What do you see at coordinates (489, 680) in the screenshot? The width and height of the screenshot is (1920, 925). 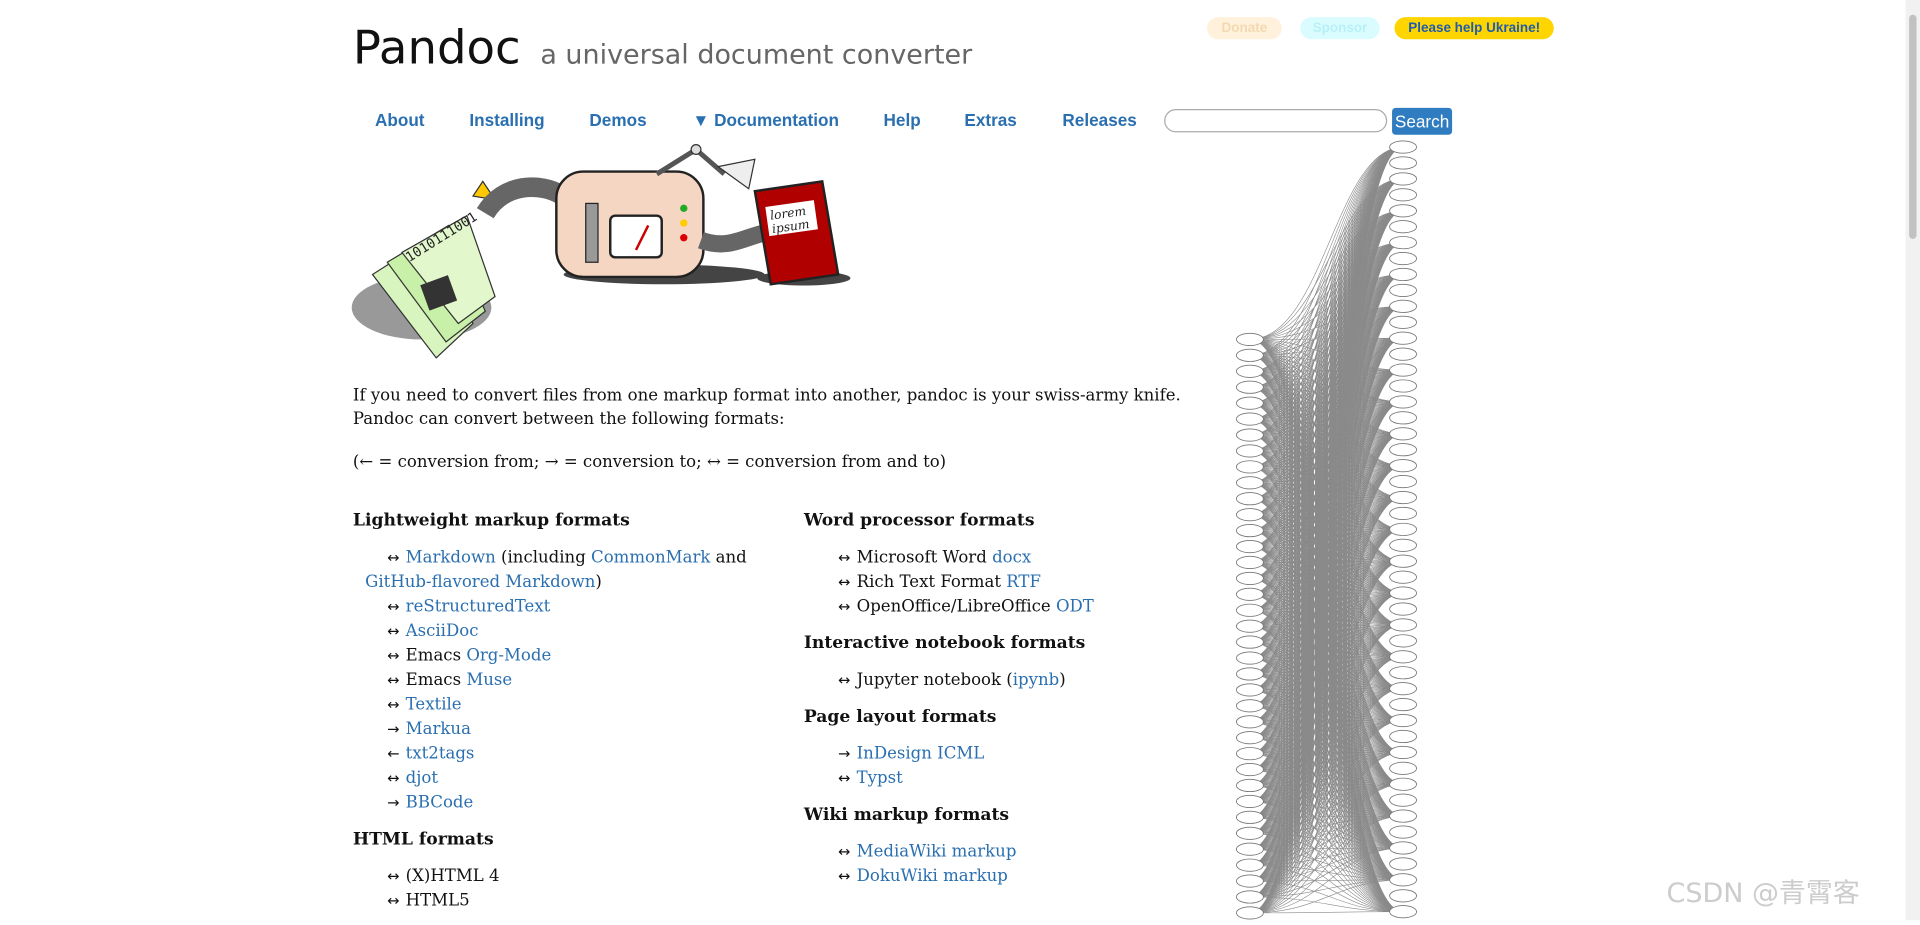 I see `format-link-muse: Muse` at bounding box center [489, 680].